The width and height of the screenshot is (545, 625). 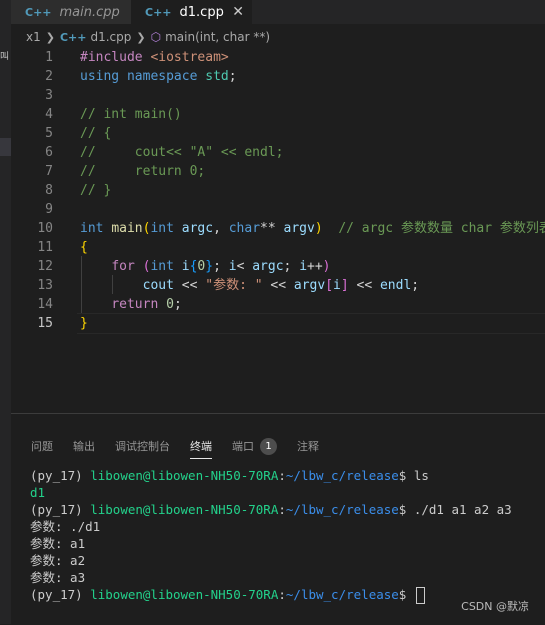 I want to click on code-line: 12 for (int i{0}; i< argc; i++), so click(x=278, y=266).